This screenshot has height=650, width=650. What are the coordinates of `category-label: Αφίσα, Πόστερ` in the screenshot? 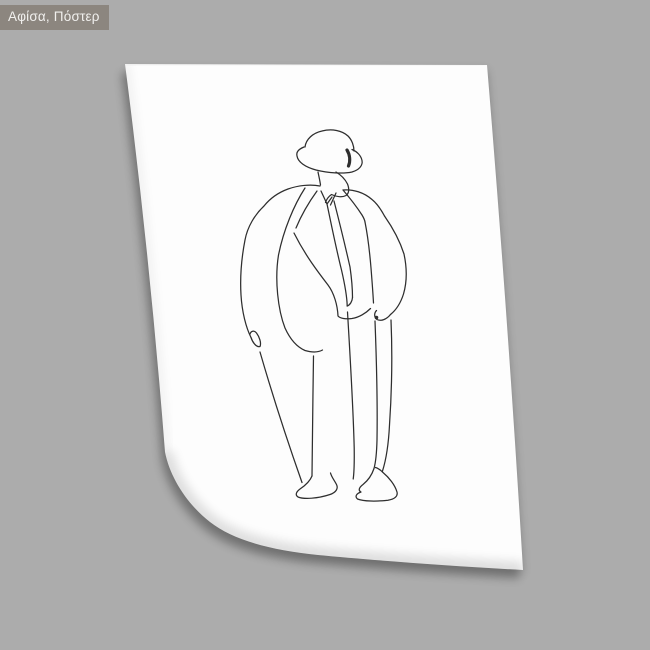 It's located at (54, 17).